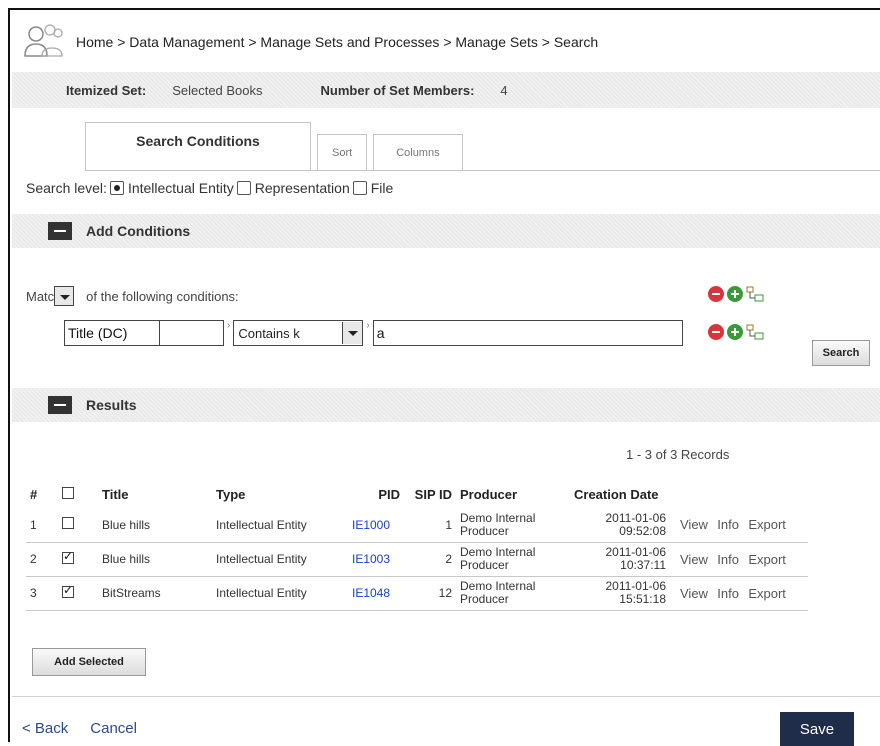 The image size is (880, 746). I want to click on radio-label-intellectual-entity: Intellectual Entity, so click(180, 188).